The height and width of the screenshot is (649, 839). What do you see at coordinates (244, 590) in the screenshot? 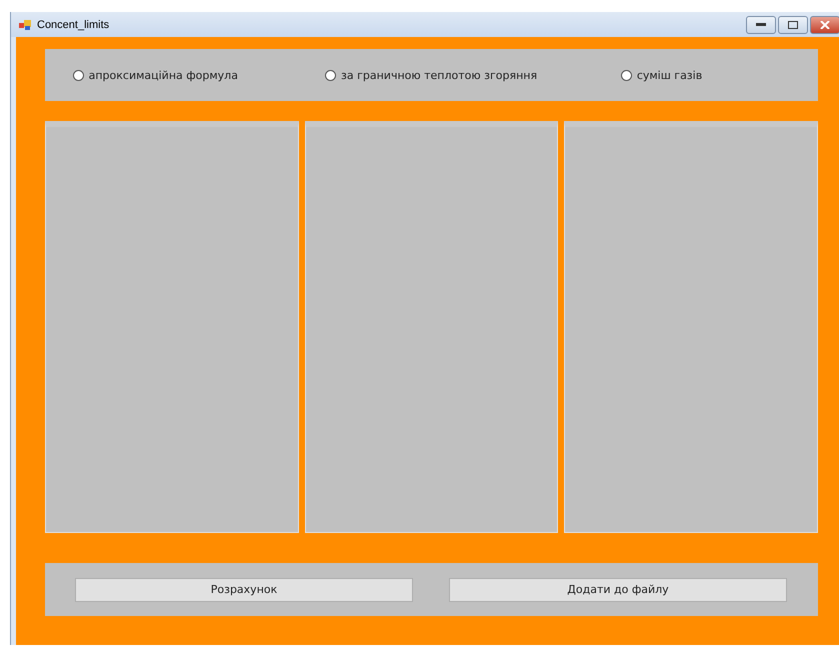
I see `action-button: Розрахунок` at bounding box center [244, 590].